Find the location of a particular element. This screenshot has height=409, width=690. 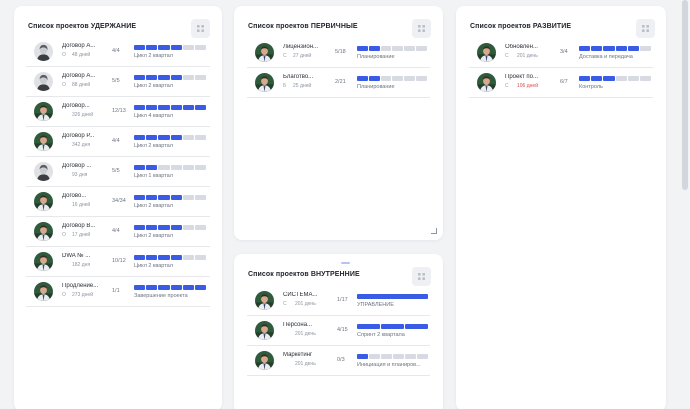

project-row: Благотво... Б 25 дней 2/21 Планирование is located at coordinates (338, 83).